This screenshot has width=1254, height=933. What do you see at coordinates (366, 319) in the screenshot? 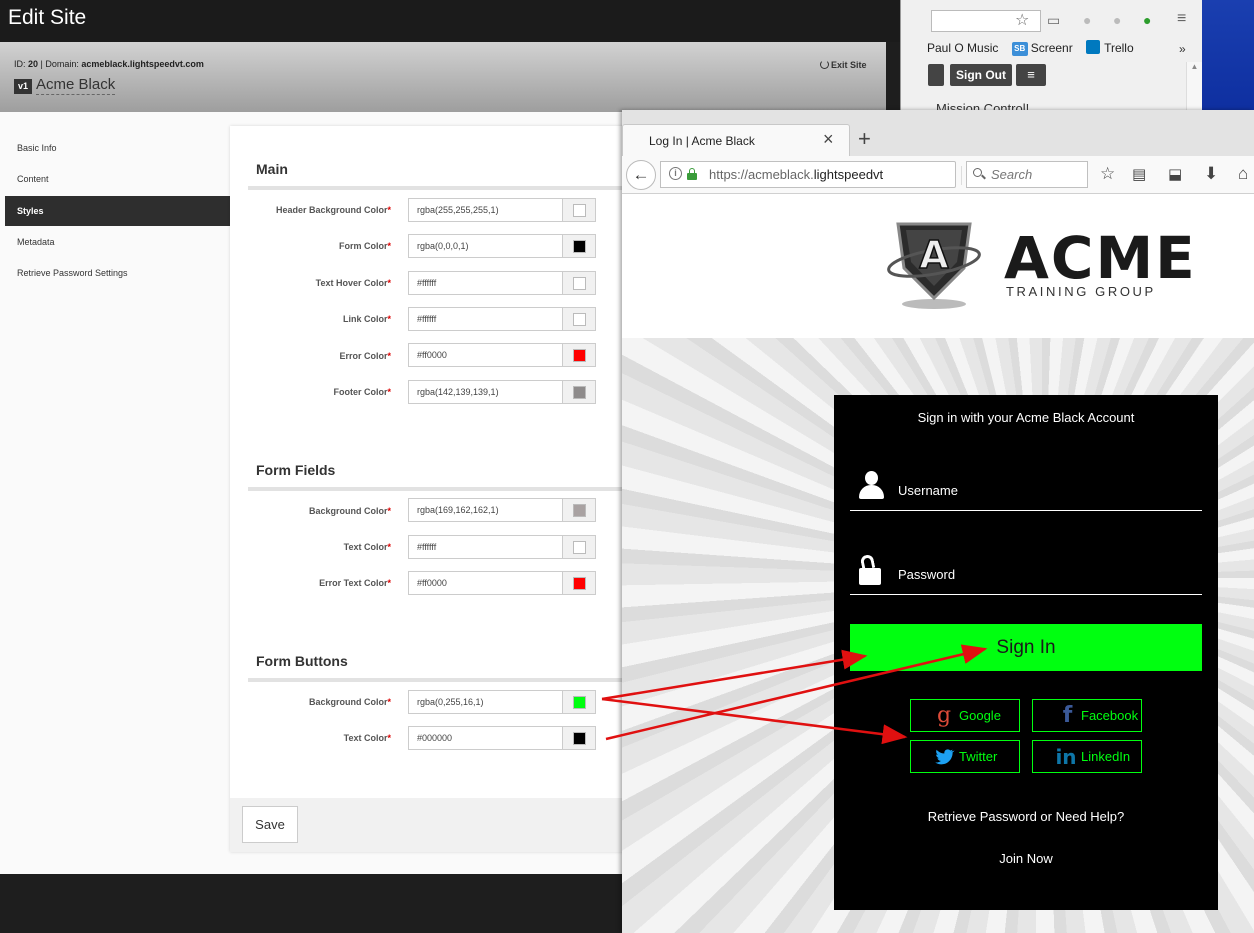
I see `field-label: Link Color*` at bounding box center [366, 319].